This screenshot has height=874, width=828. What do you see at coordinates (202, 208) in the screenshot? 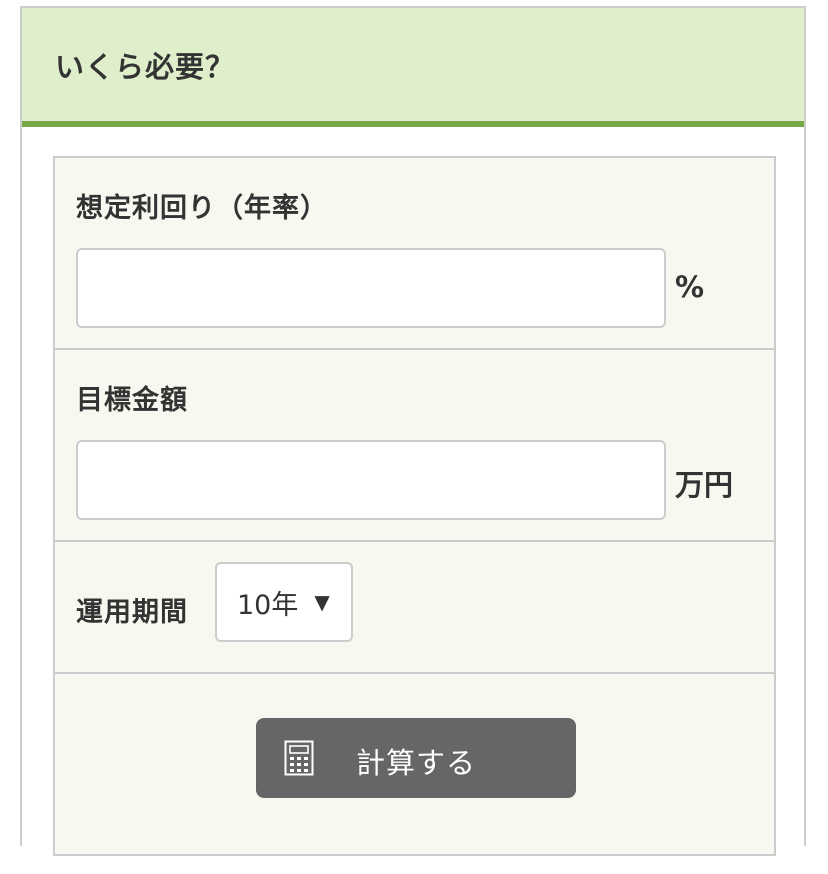
I see `rate-label: 想定利回り（年率）` at bounding box center [202, 208].